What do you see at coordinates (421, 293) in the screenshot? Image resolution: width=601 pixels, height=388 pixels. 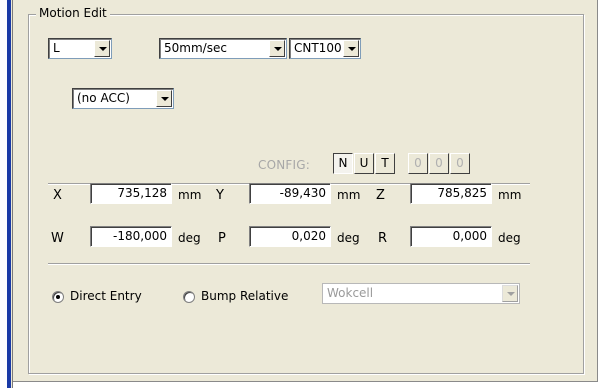 I see `frame-select: Wokcell` at bounding box center [421, 293].